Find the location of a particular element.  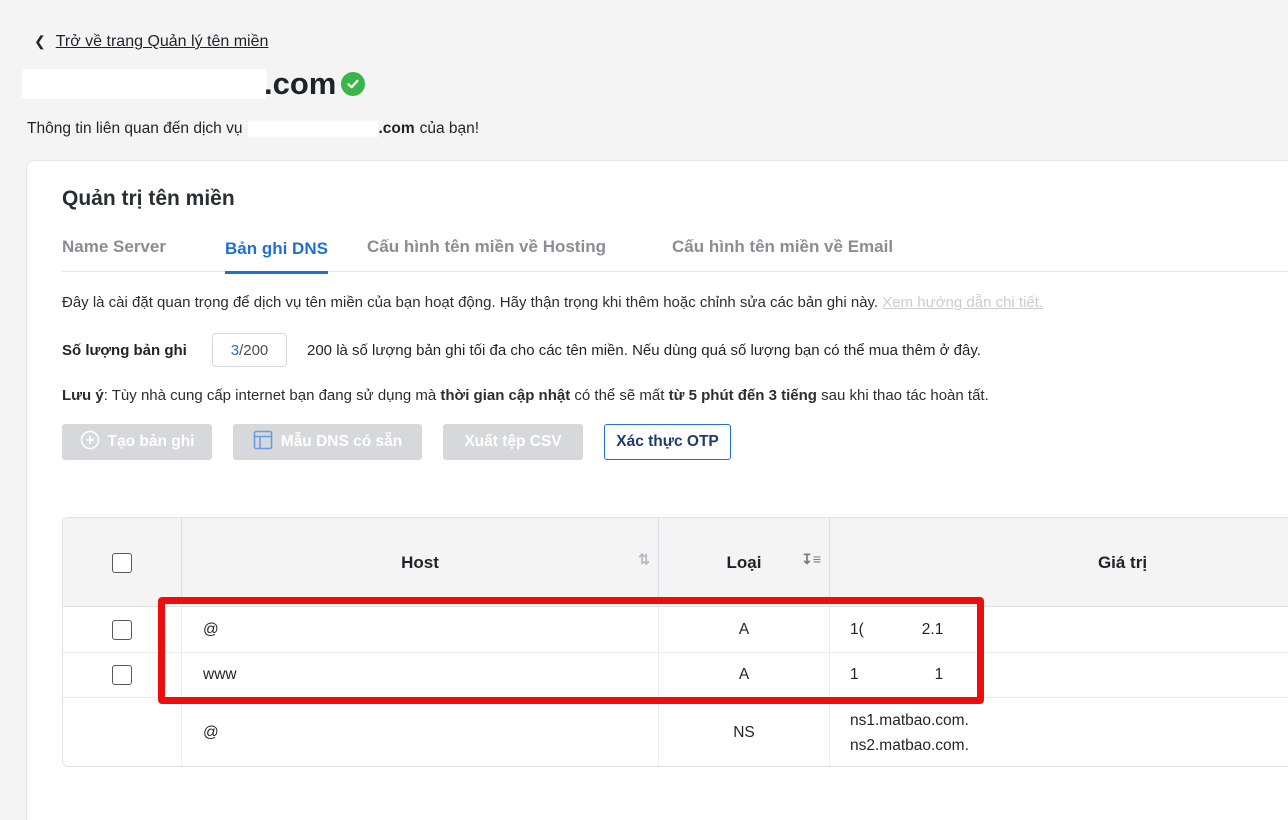

back-link: ❮ Trở về trang Quản lý tên miền is located at coordinates (151, 42).